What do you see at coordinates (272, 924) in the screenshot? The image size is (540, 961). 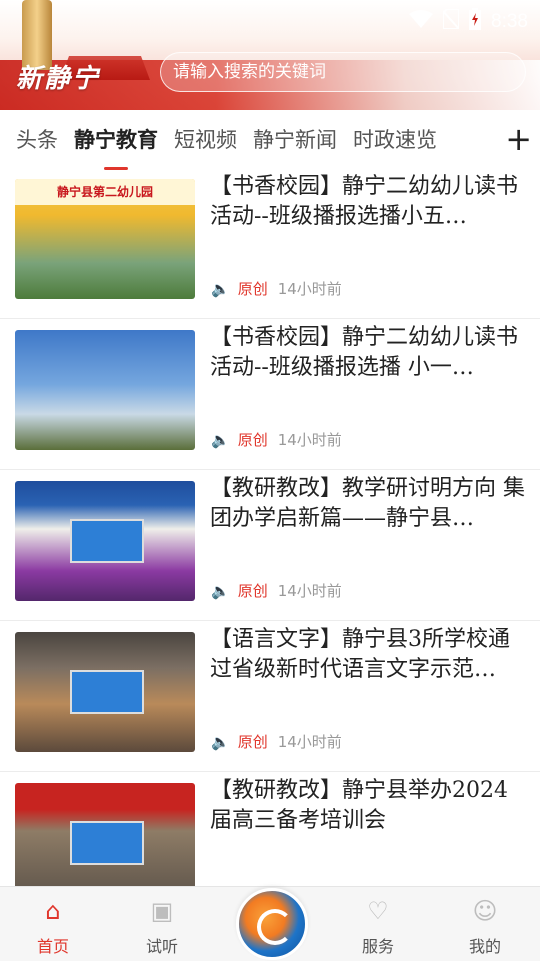 I see `center-logo-button` at bounding box center [272, 924].